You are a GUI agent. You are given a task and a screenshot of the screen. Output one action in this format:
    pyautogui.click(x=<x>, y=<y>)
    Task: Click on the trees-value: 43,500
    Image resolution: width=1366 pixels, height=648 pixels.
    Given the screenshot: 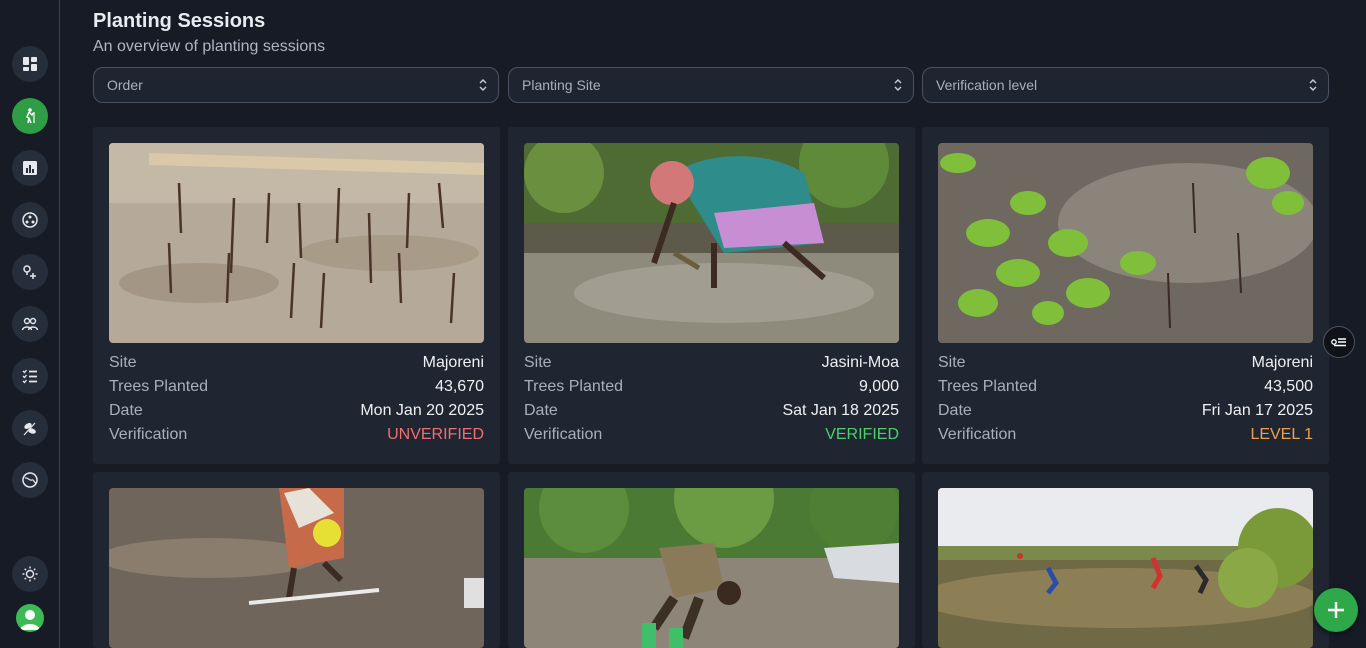 What is the action you would take?
    pyautogui.click(x=1288, y=386)
    